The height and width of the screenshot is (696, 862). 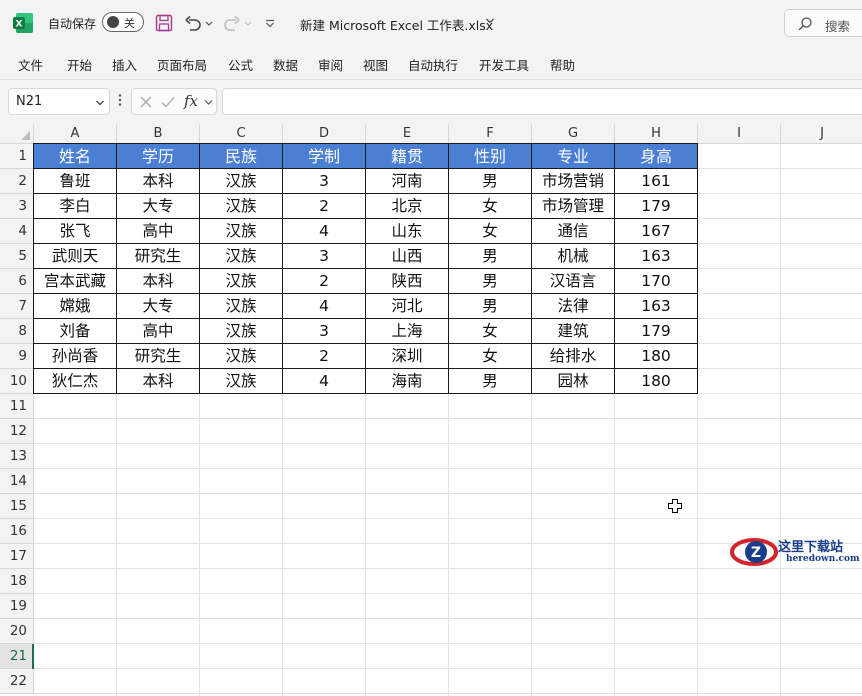 I want to click on table-cell: 市场管理, so click(x=573, y=206).